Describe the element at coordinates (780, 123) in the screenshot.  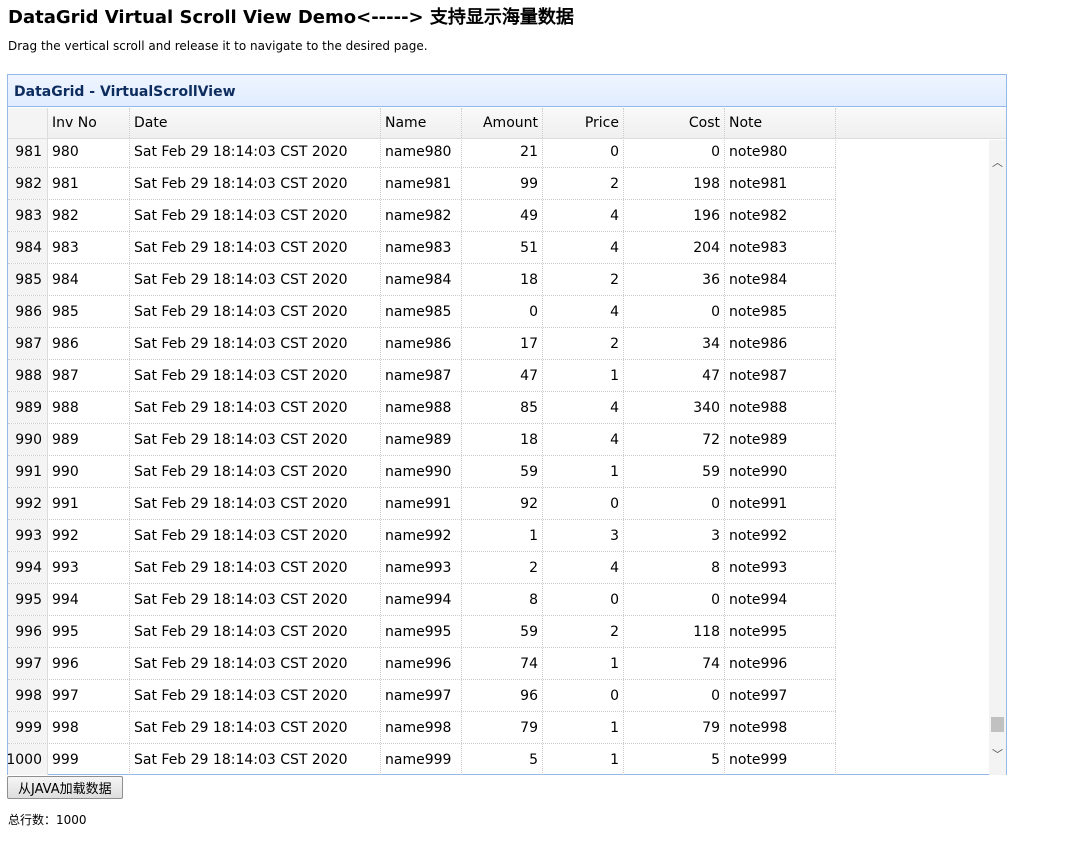
I see `column-header-note: Note` at that location.